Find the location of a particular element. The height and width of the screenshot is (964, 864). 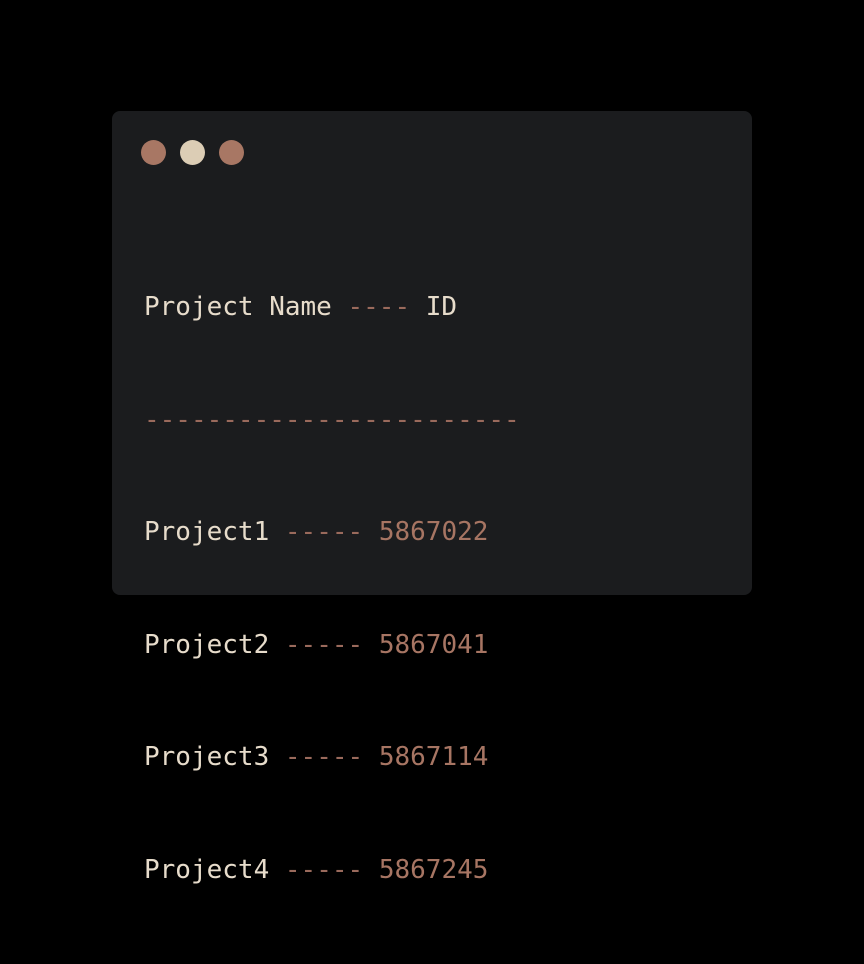

project-name: Project2 is located at coordinates (207, 644).